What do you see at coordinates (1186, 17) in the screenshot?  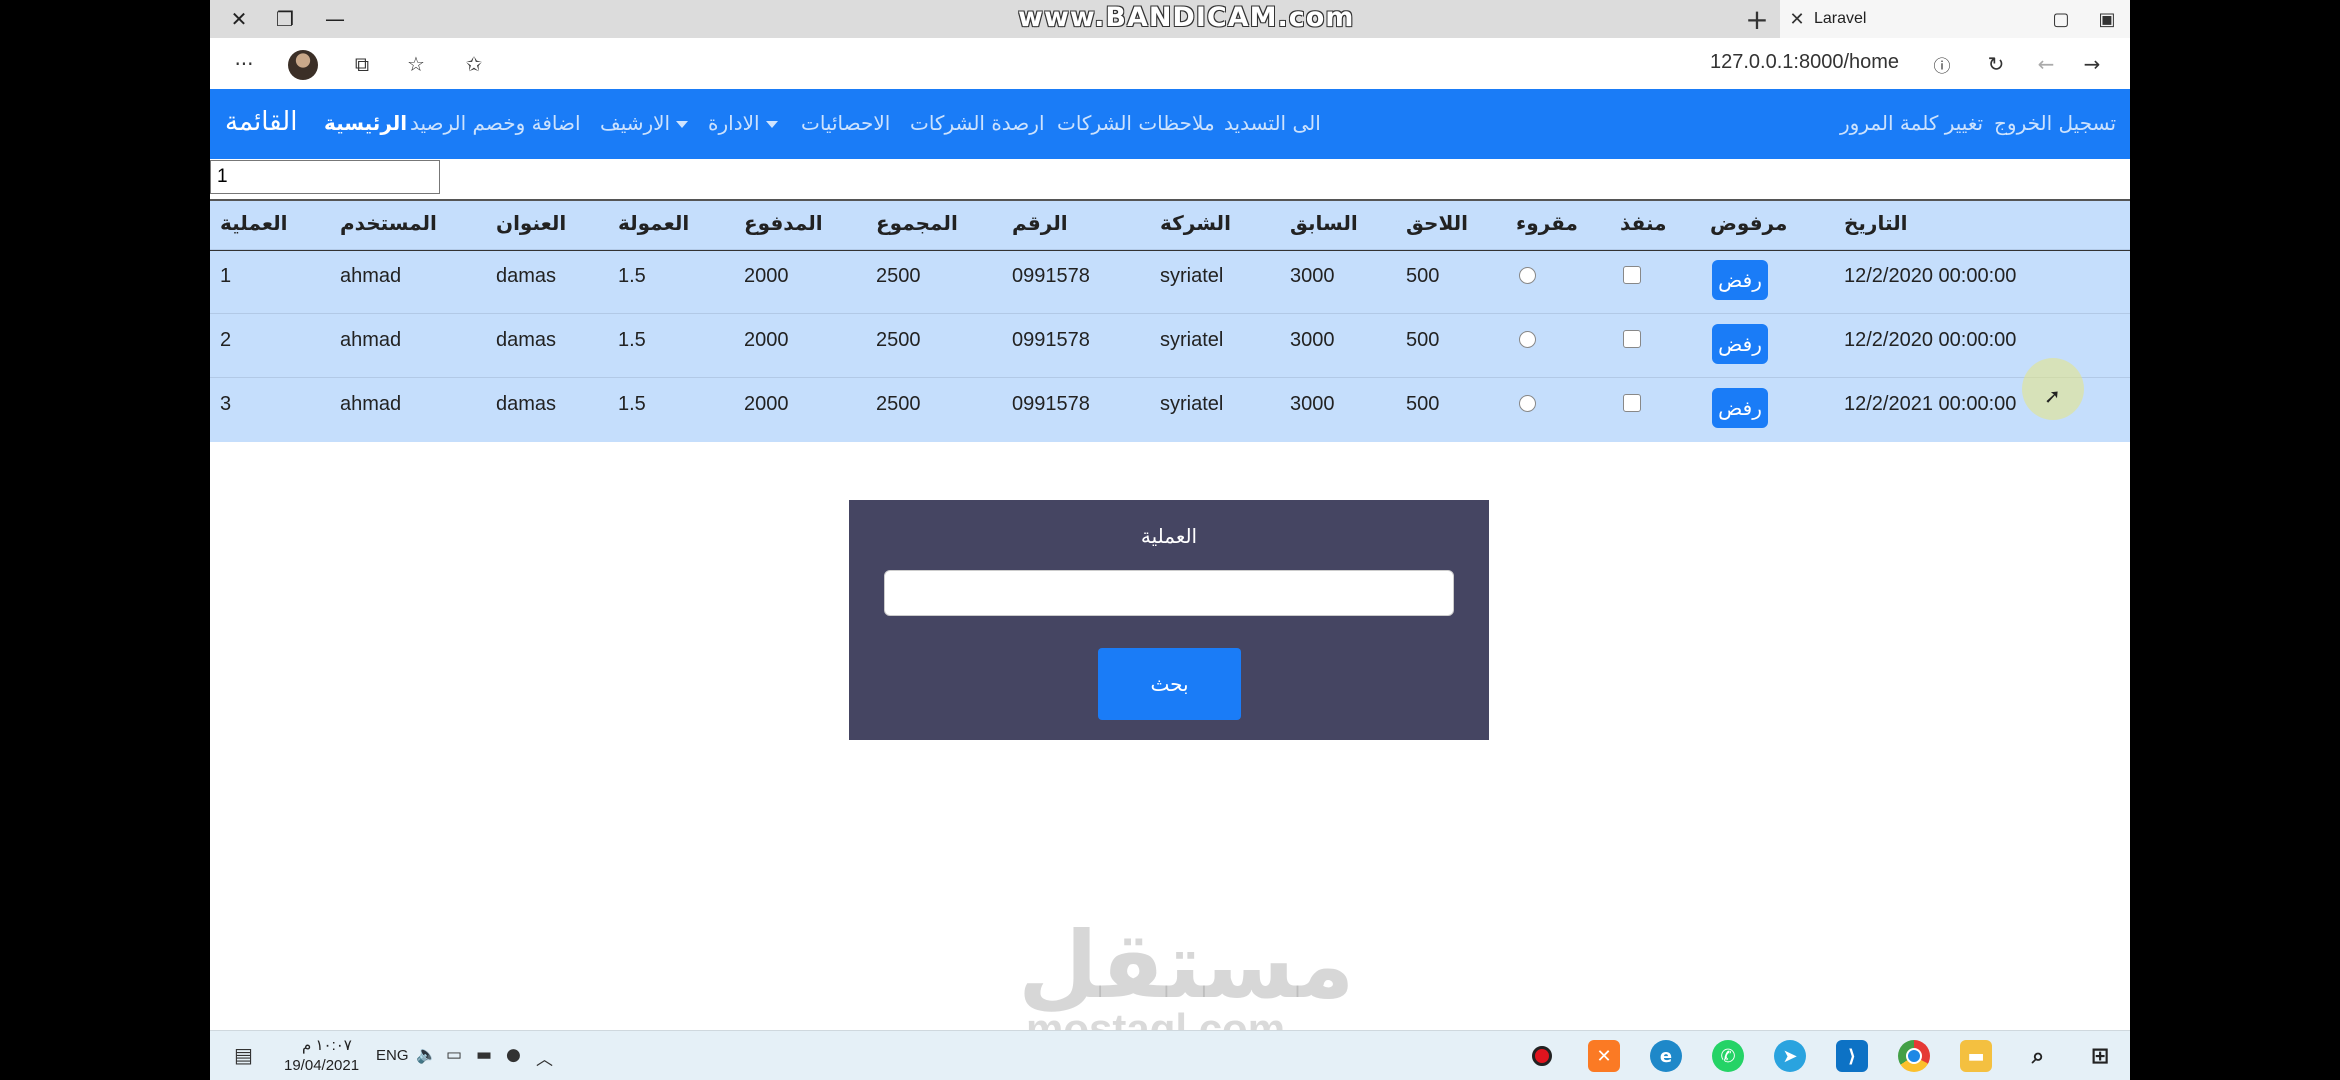 I see `bandicam-watermark: www.BANDICAM.com` at bounding box center [1186, 17].